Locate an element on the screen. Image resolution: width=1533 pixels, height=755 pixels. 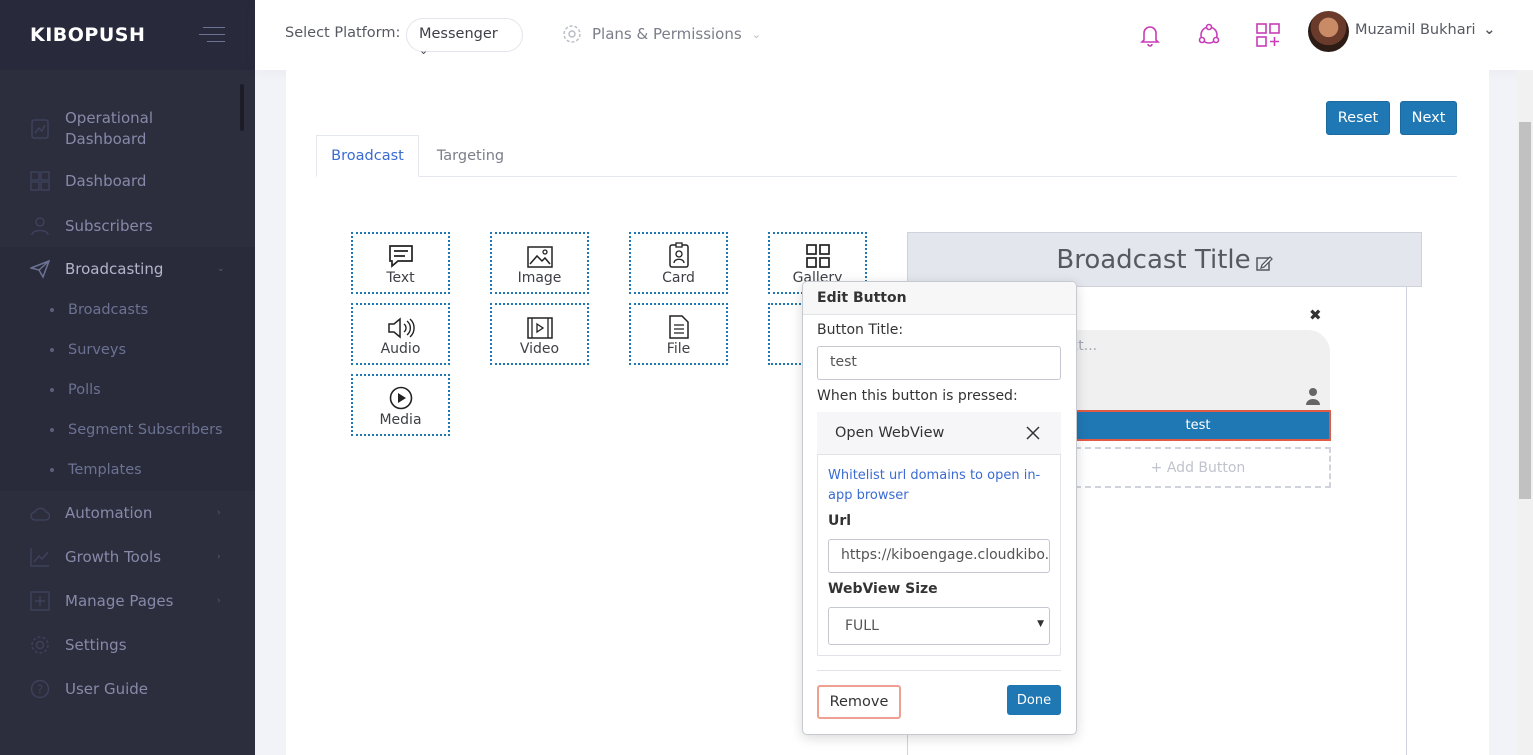
component-media: Media is located at coordinates (400, 405).